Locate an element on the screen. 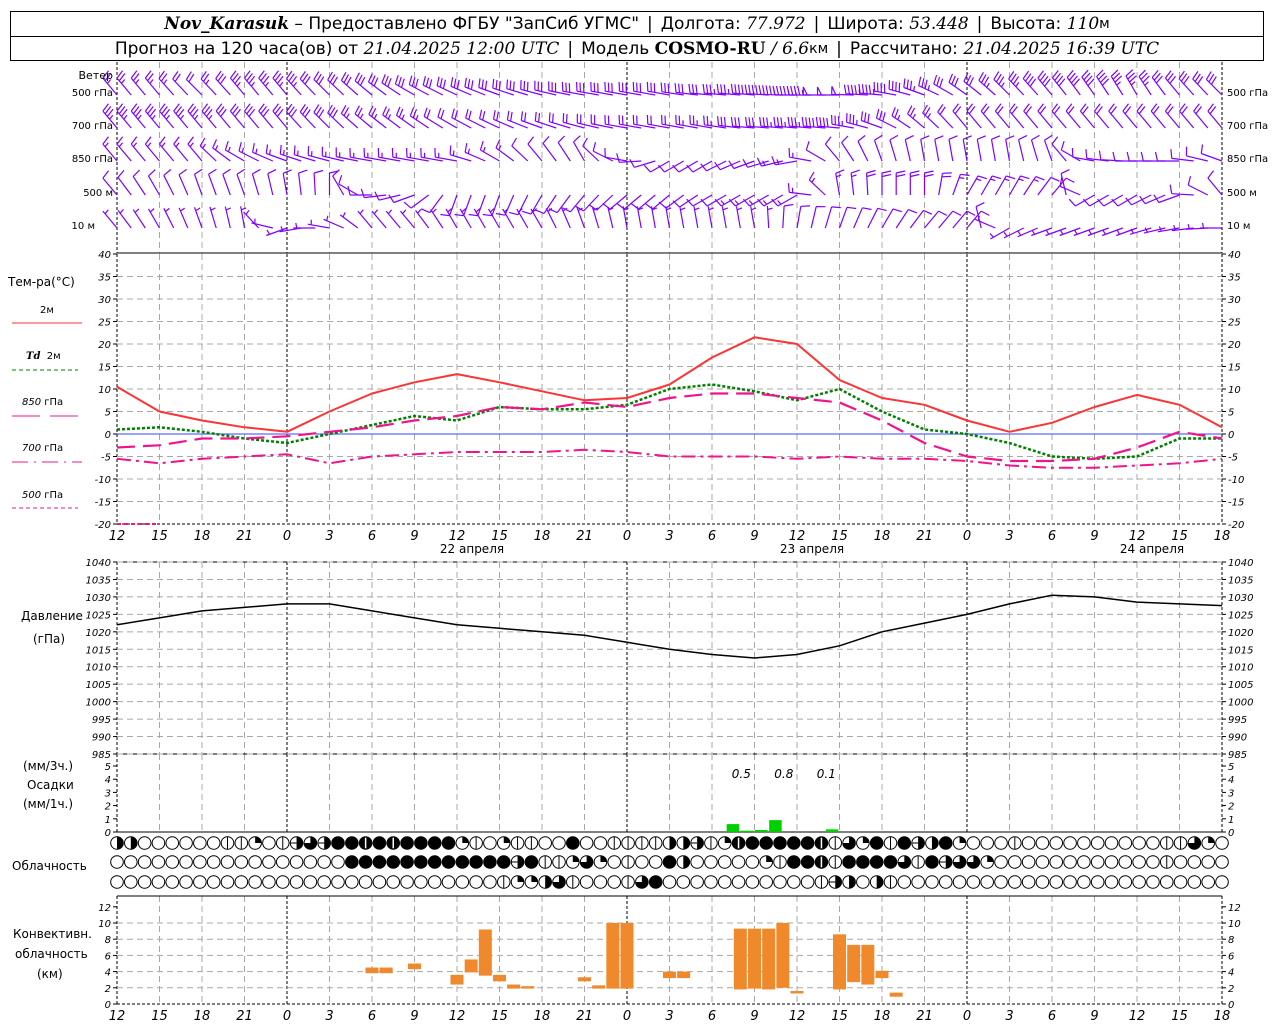 Image resolution: width=1280 pixels, height=1024 pixels. temp-axis-tick-label-left: 35 is located at coordinates (104, 278).